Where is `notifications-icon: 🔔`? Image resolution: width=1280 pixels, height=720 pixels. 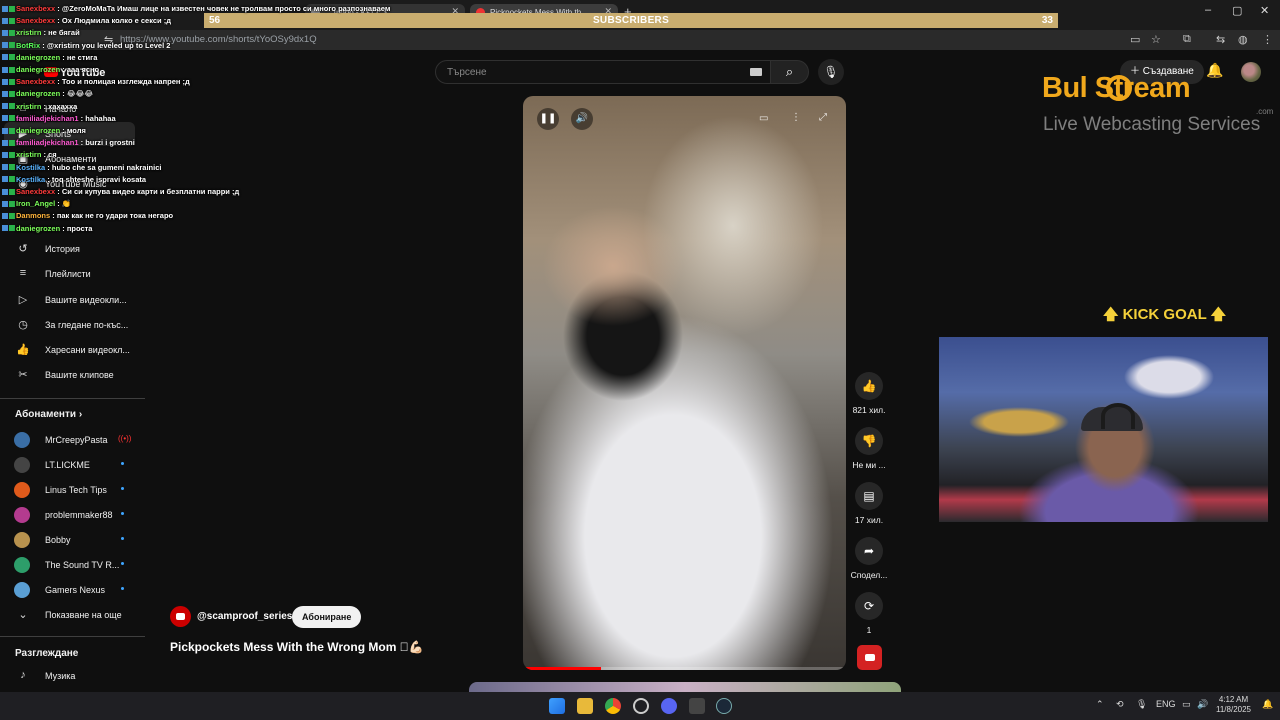 notifications-icon: 🔔 is located at coordinates (1267, 704).